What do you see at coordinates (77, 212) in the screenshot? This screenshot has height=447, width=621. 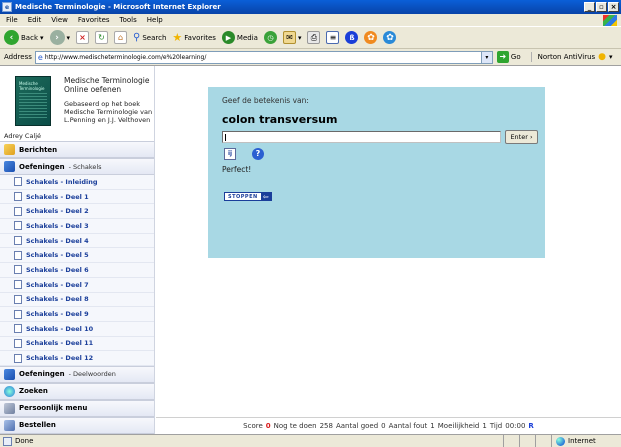 I see `sidebar-item: Schakels - Deel 2` at bounding box center [77, 212].